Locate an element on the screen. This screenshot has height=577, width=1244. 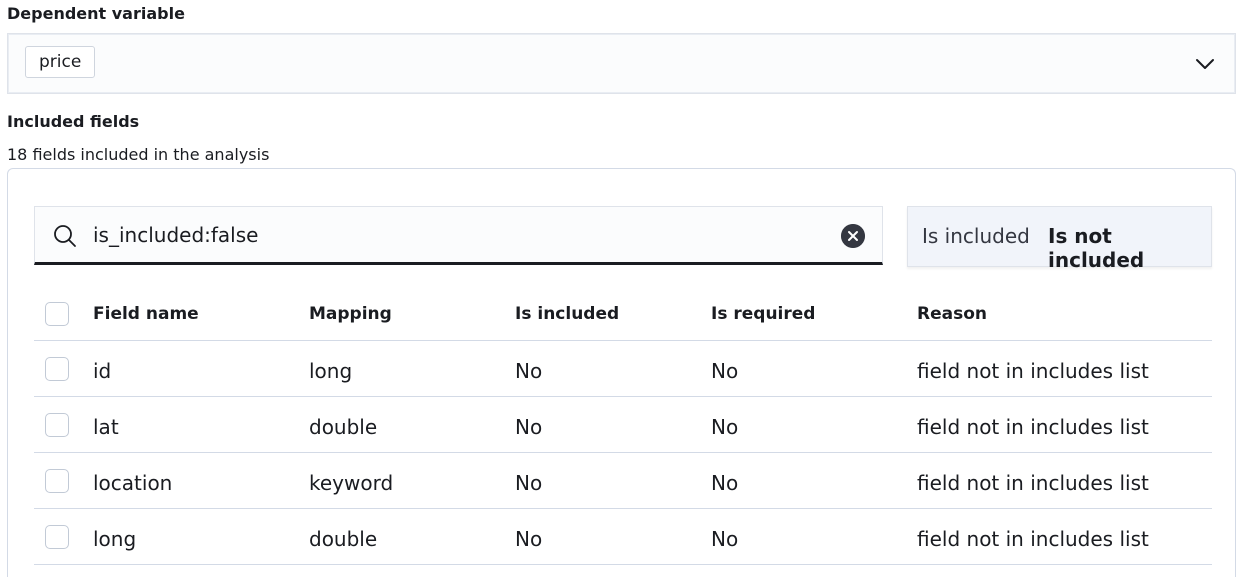
column-header-mapping: Mapping is located at coordinates (350, 314).